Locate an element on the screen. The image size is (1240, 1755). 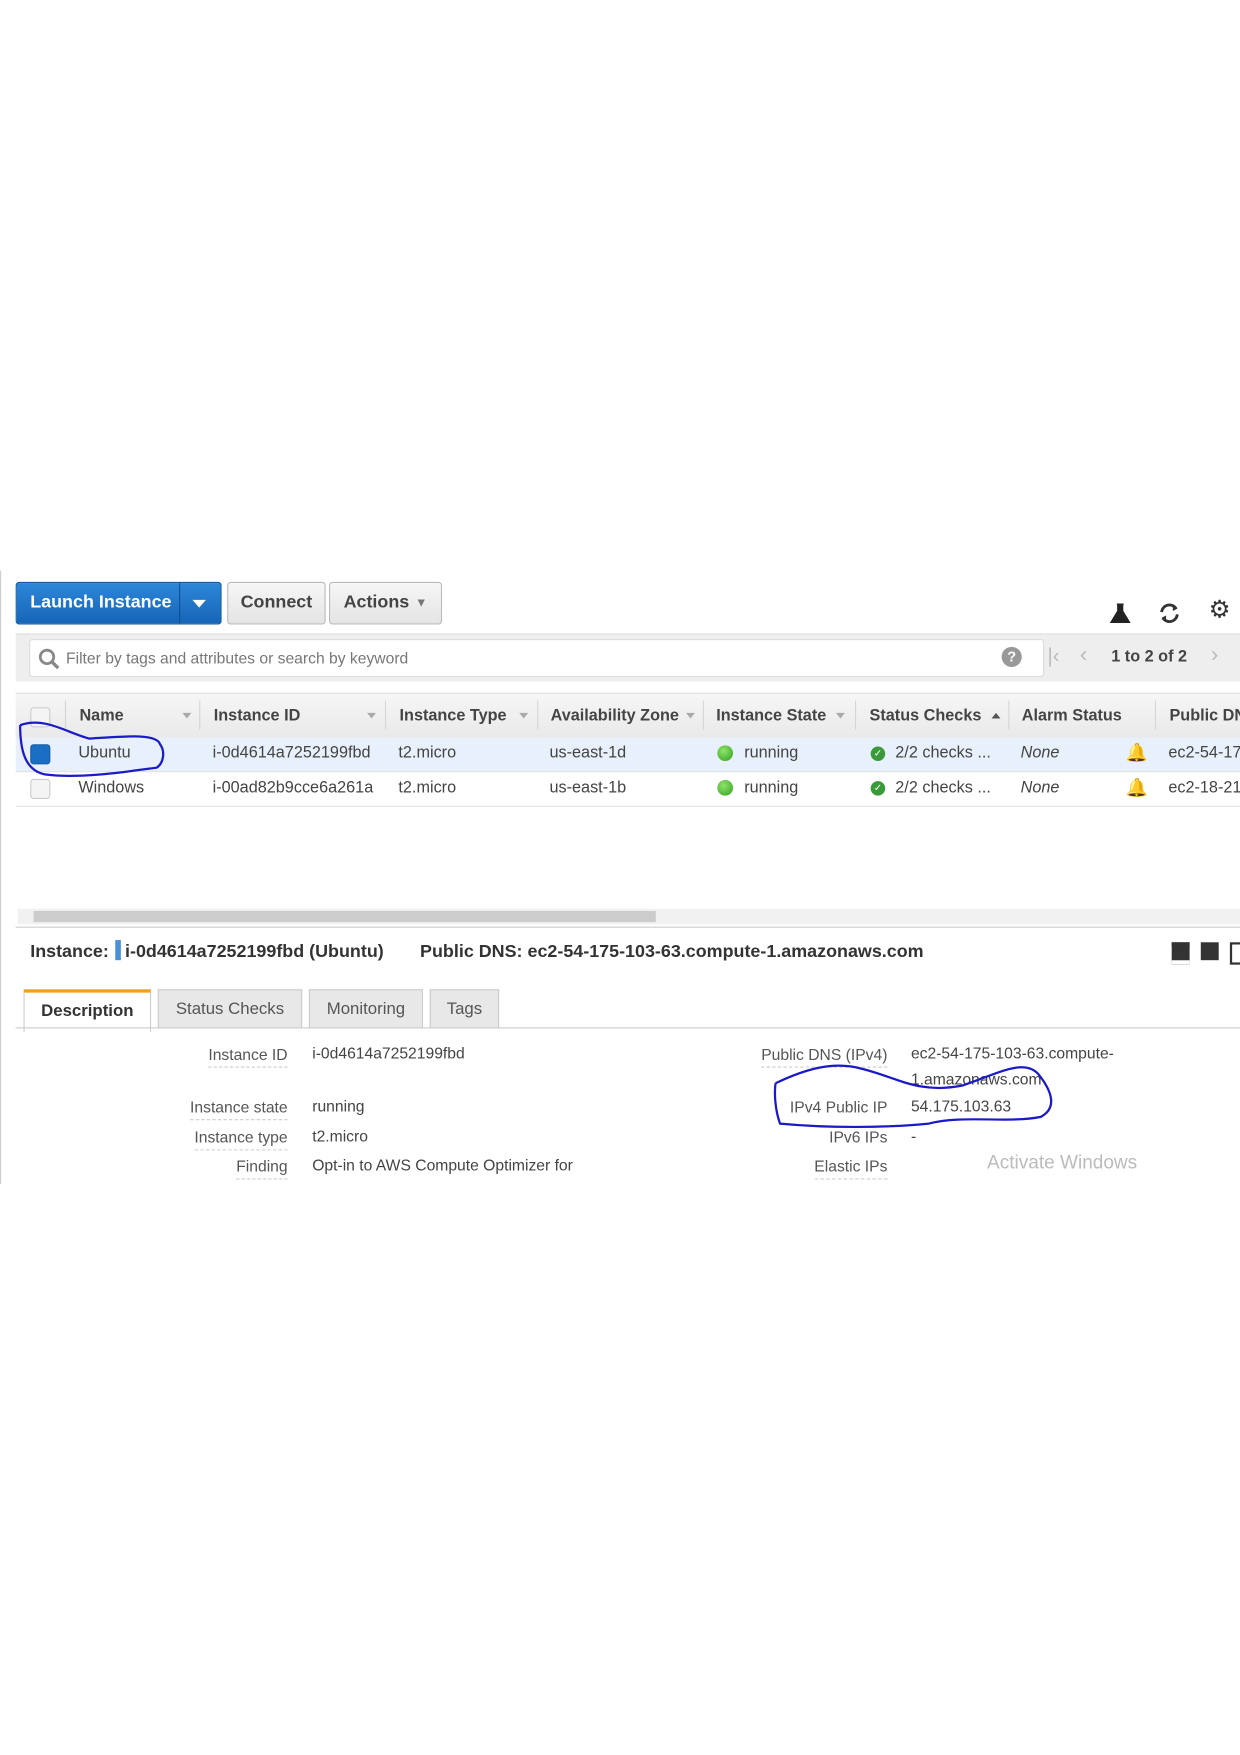
launch-instance-button: Launch Instance is located at coordinates (118, 603).